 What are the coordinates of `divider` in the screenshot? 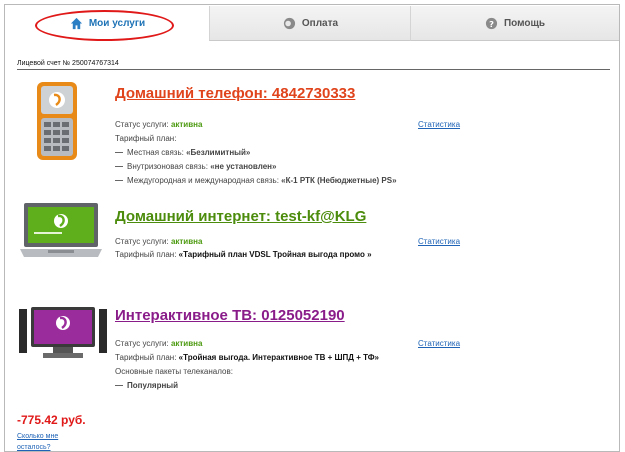 It's located at (313, 69).